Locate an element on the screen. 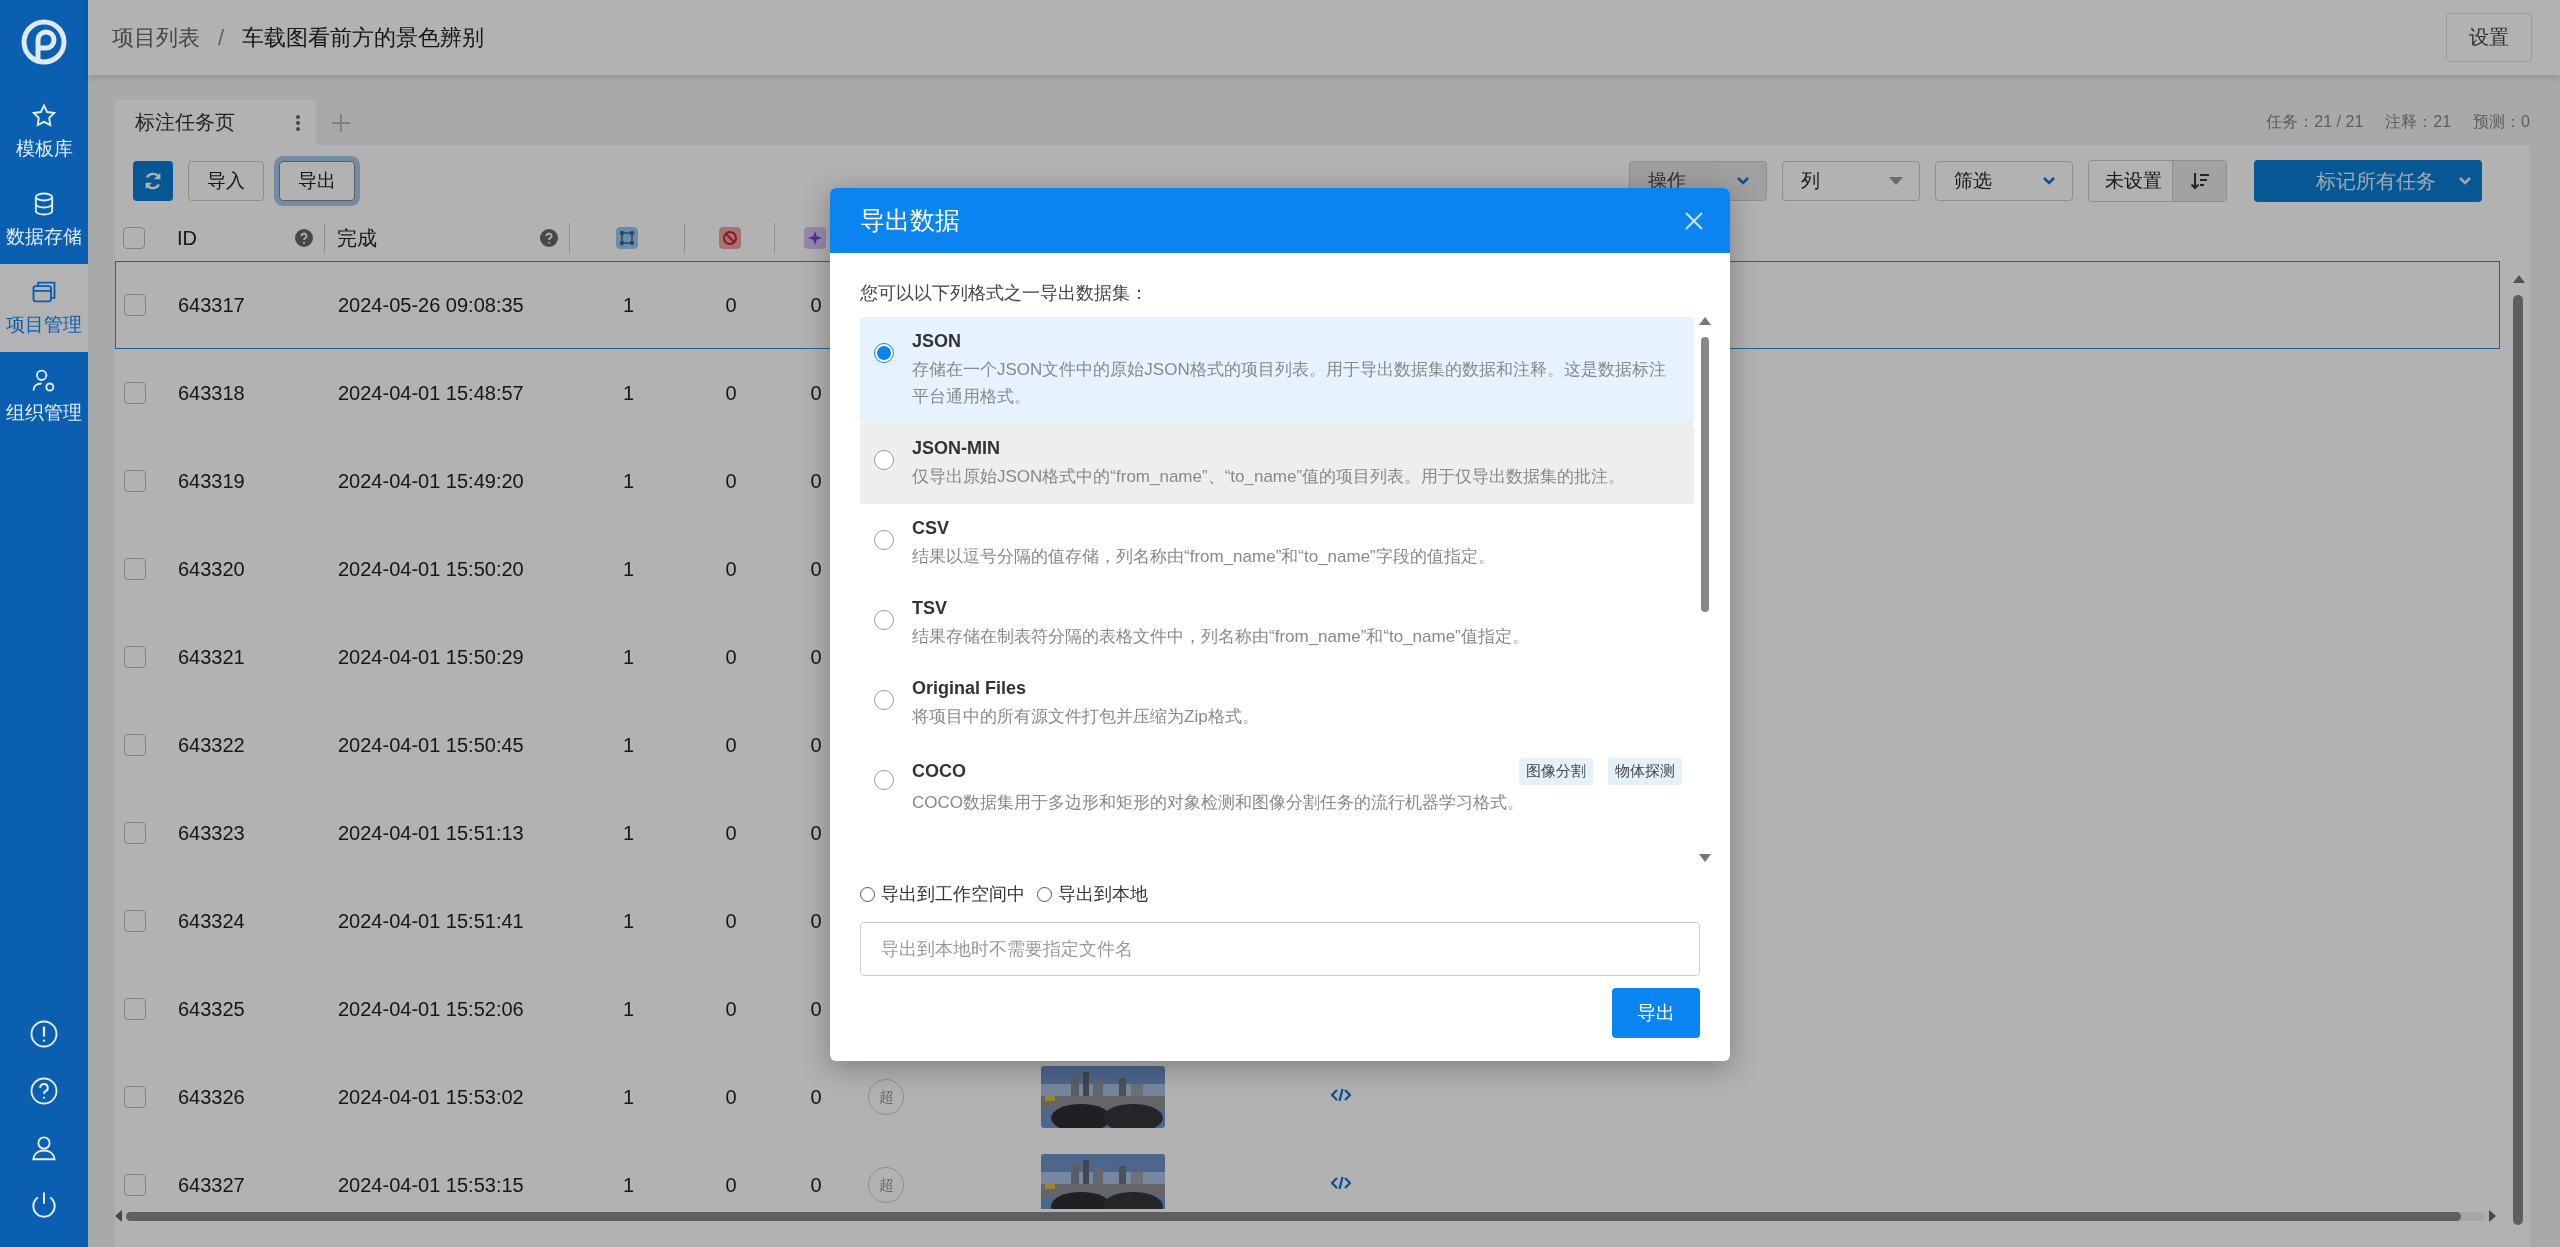 The image size is (2560, 1247). table-cell-text: 643321 is located at coordinates (211, 657).